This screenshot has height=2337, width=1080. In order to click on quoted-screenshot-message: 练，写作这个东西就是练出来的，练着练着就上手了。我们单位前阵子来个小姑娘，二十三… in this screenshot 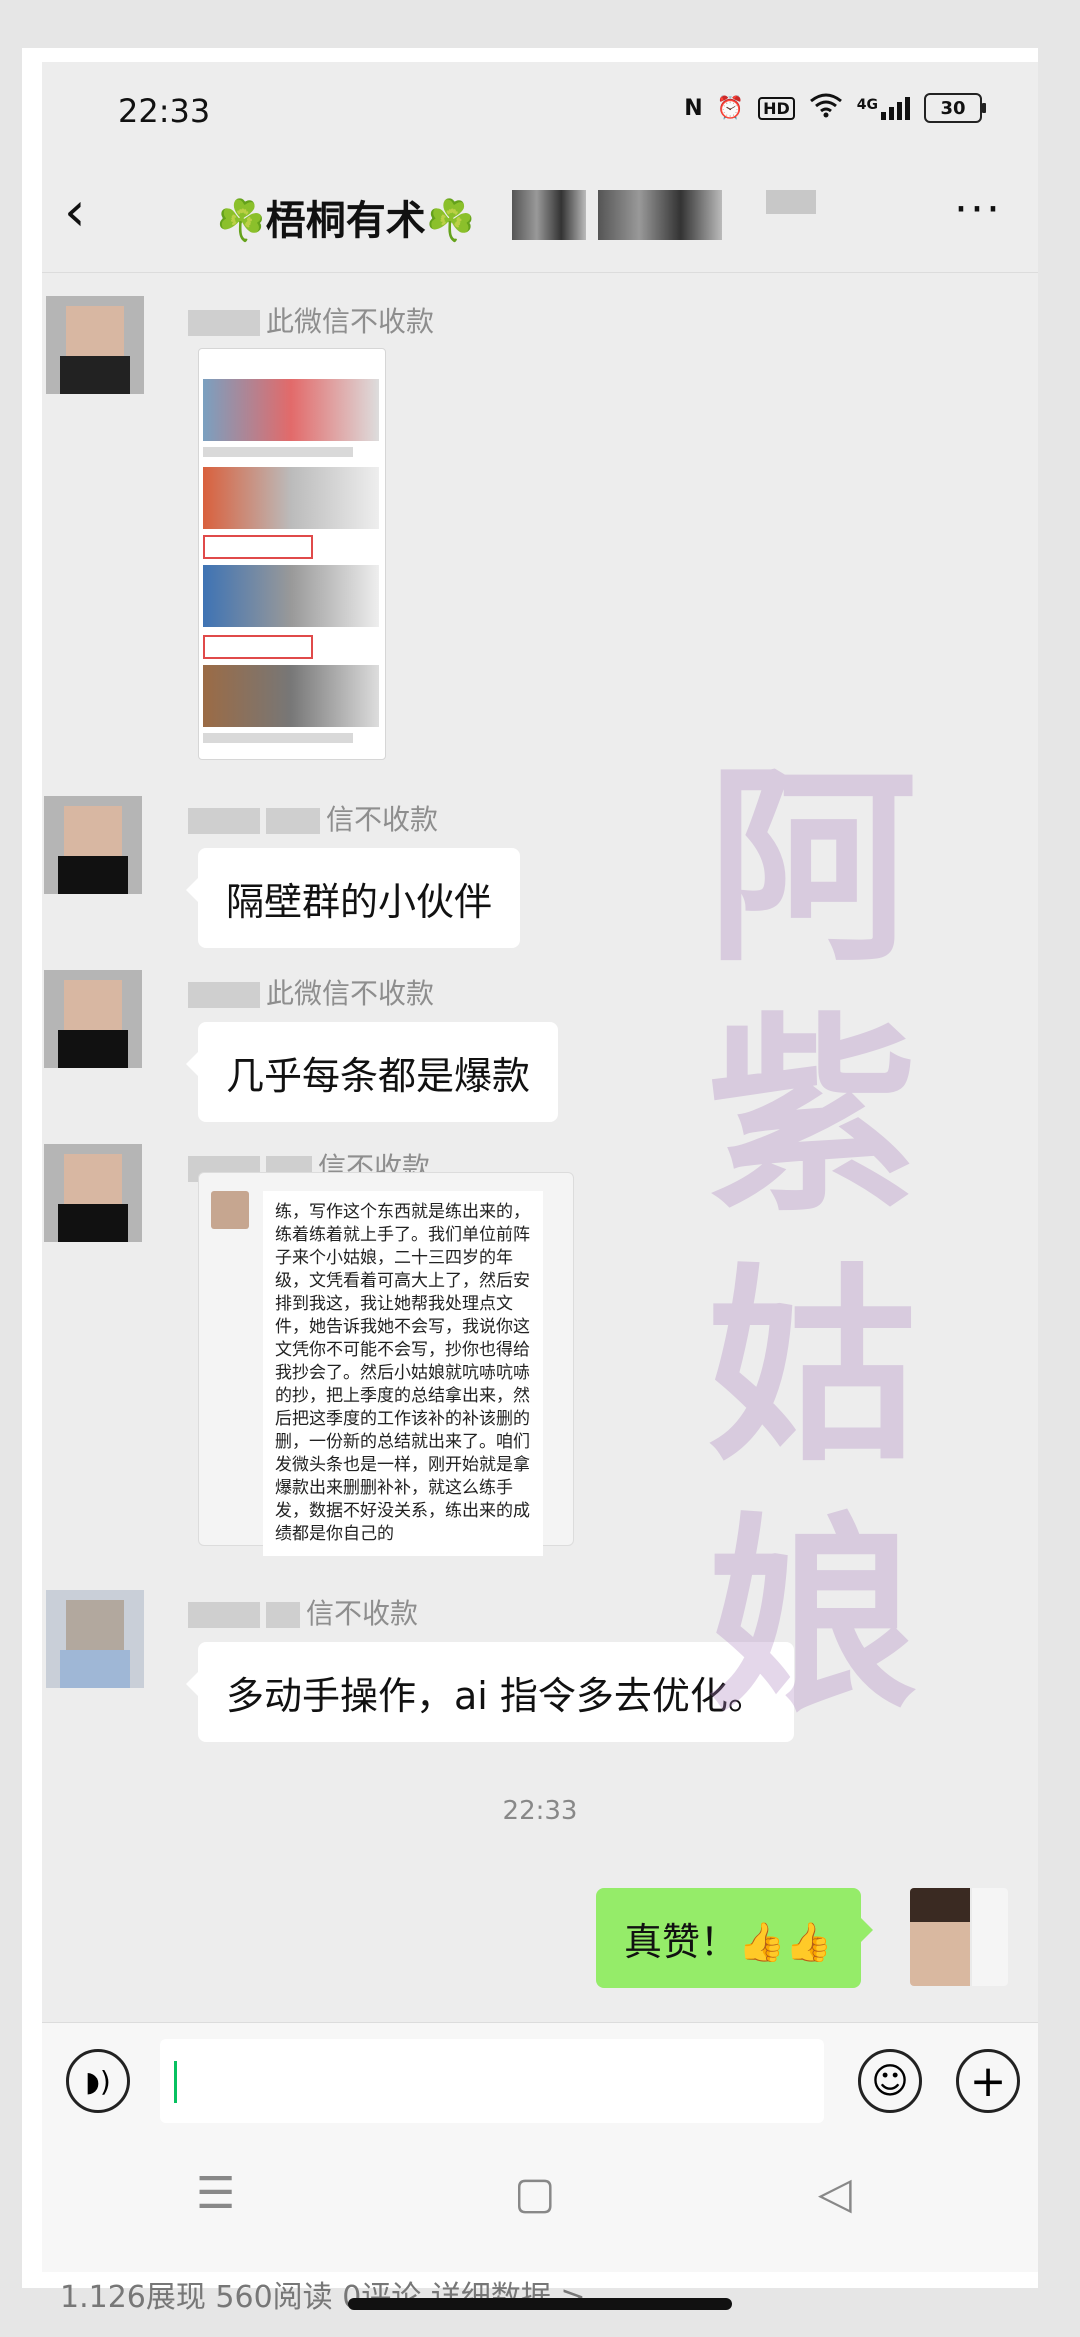, I will do `click(386, 1364)`.